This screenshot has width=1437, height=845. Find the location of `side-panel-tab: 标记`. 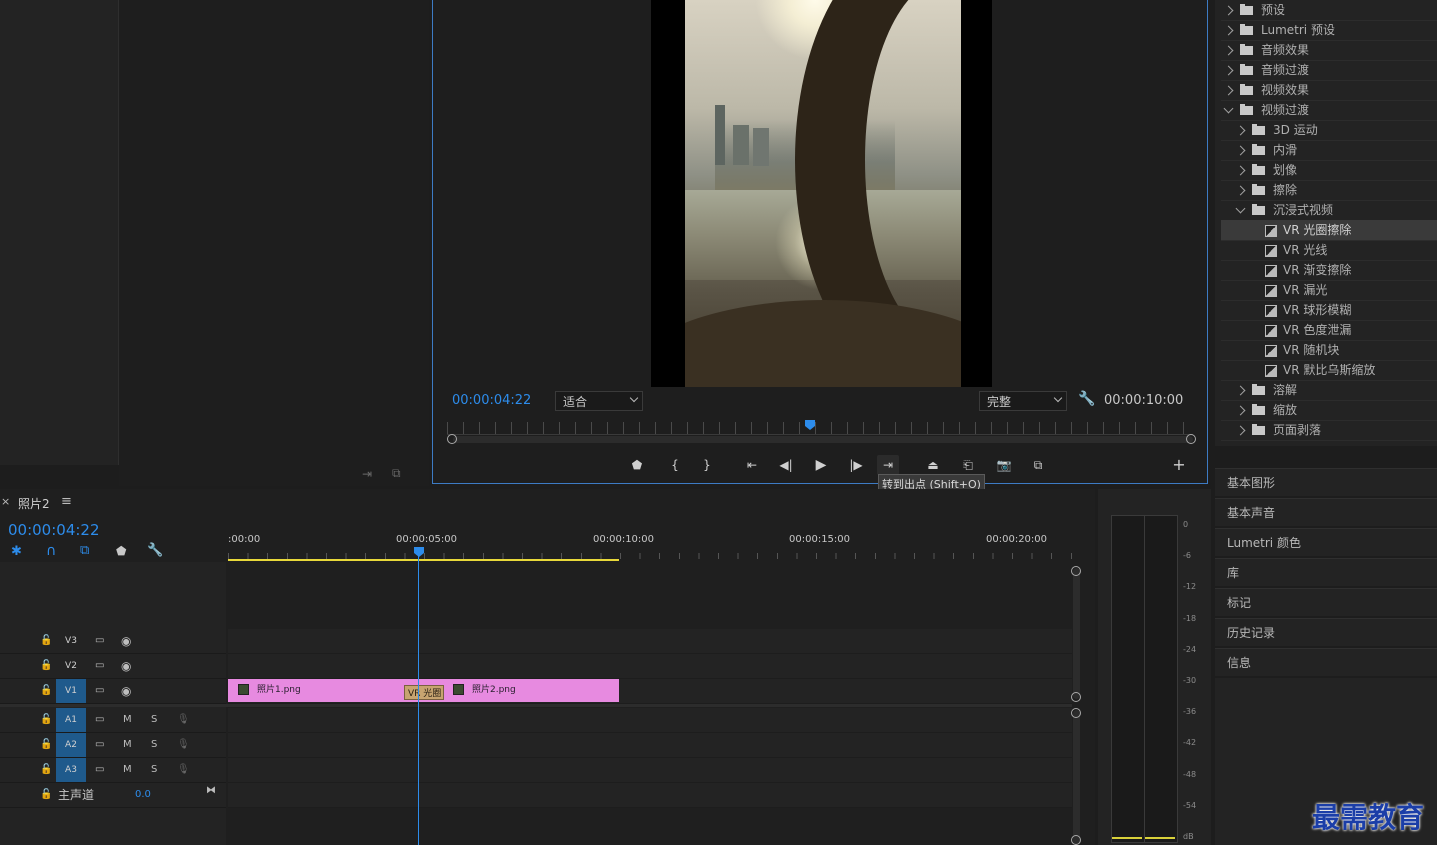

side-panel-tab: 标记 is located at coordinates (1326, 602).